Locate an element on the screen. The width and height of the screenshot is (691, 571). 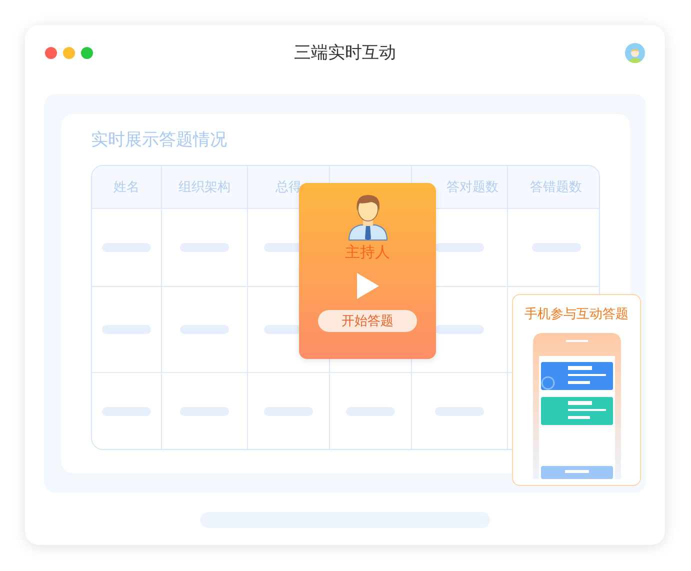
close-dot-icon is located at coordinates (51, 52).